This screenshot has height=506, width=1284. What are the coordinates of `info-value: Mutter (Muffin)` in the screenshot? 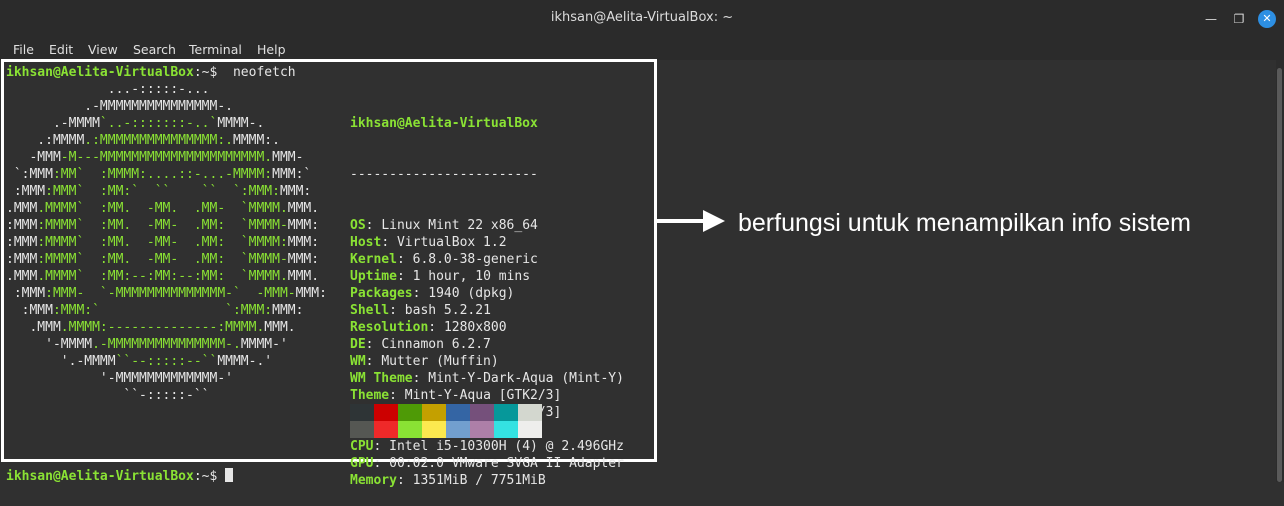 It's located at (440, 361).